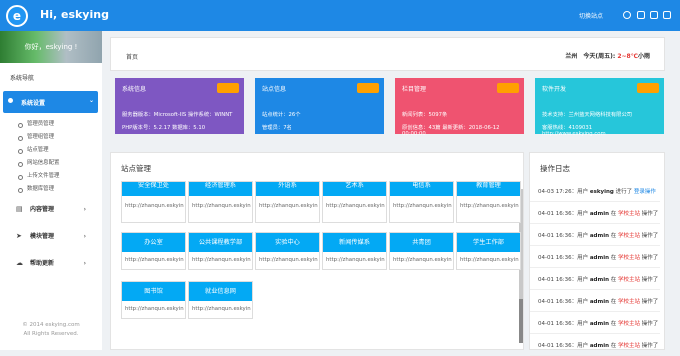  I want to click on sidebar-sub-upload: 上传文件管理, so click(51, 176).